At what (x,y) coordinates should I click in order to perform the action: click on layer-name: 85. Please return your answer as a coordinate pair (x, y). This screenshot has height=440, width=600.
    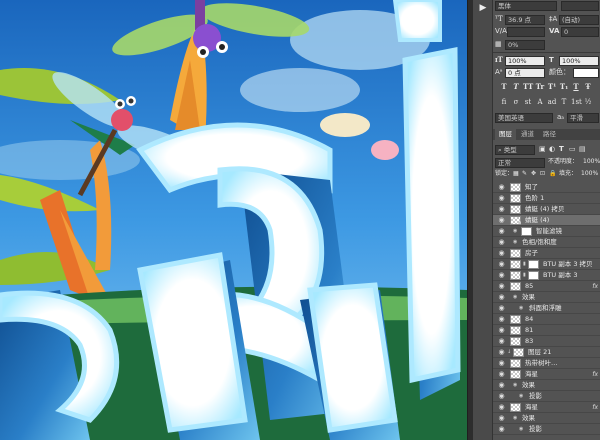
    Looking at the image, I should click on (529, 286).